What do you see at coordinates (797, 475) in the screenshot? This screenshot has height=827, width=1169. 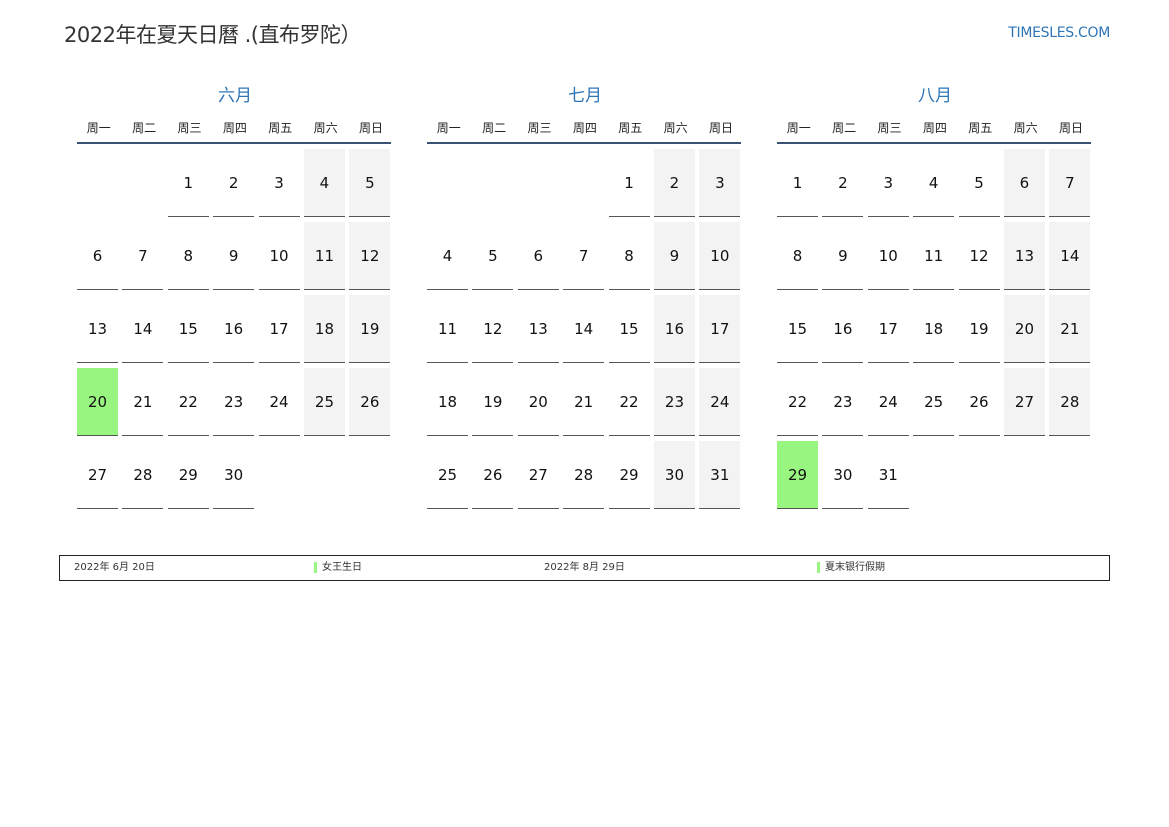 I see `holiday-cell: 29` at bounding box center [797, 475].